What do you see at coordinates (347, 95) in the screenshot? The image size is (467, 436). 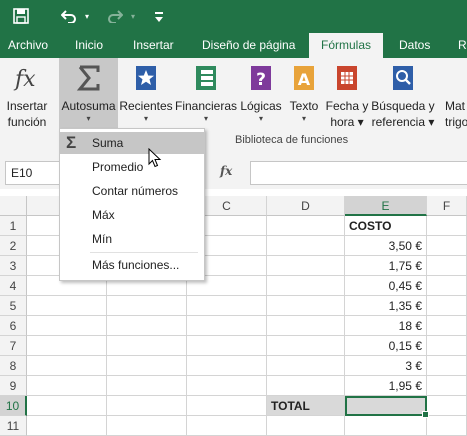 I see `date-time-functions-button: Fecha y hora ▾` at bounding box center [347, 95].